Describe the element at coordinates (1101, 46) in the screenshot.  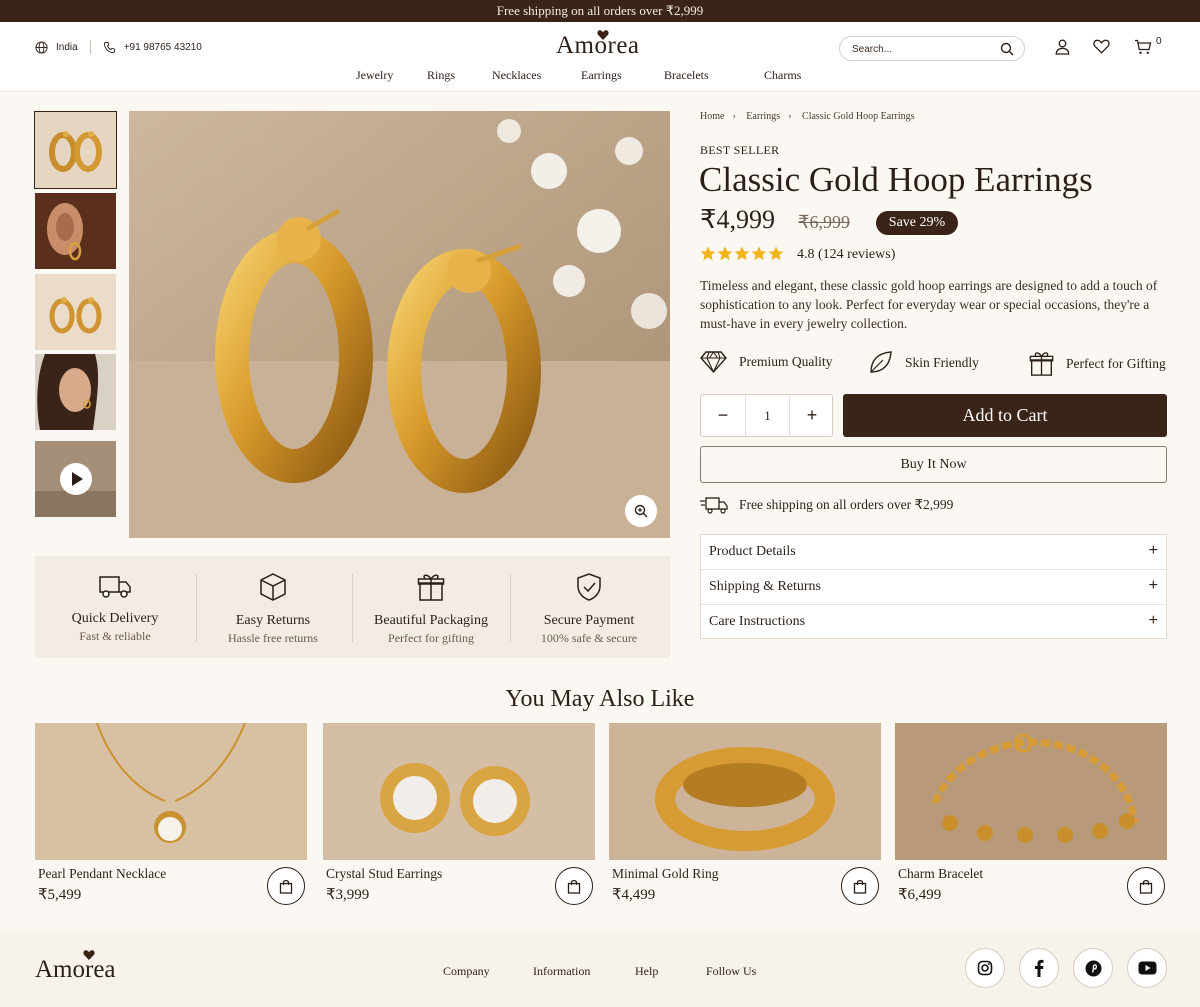
I see `heart-icon` at that location.